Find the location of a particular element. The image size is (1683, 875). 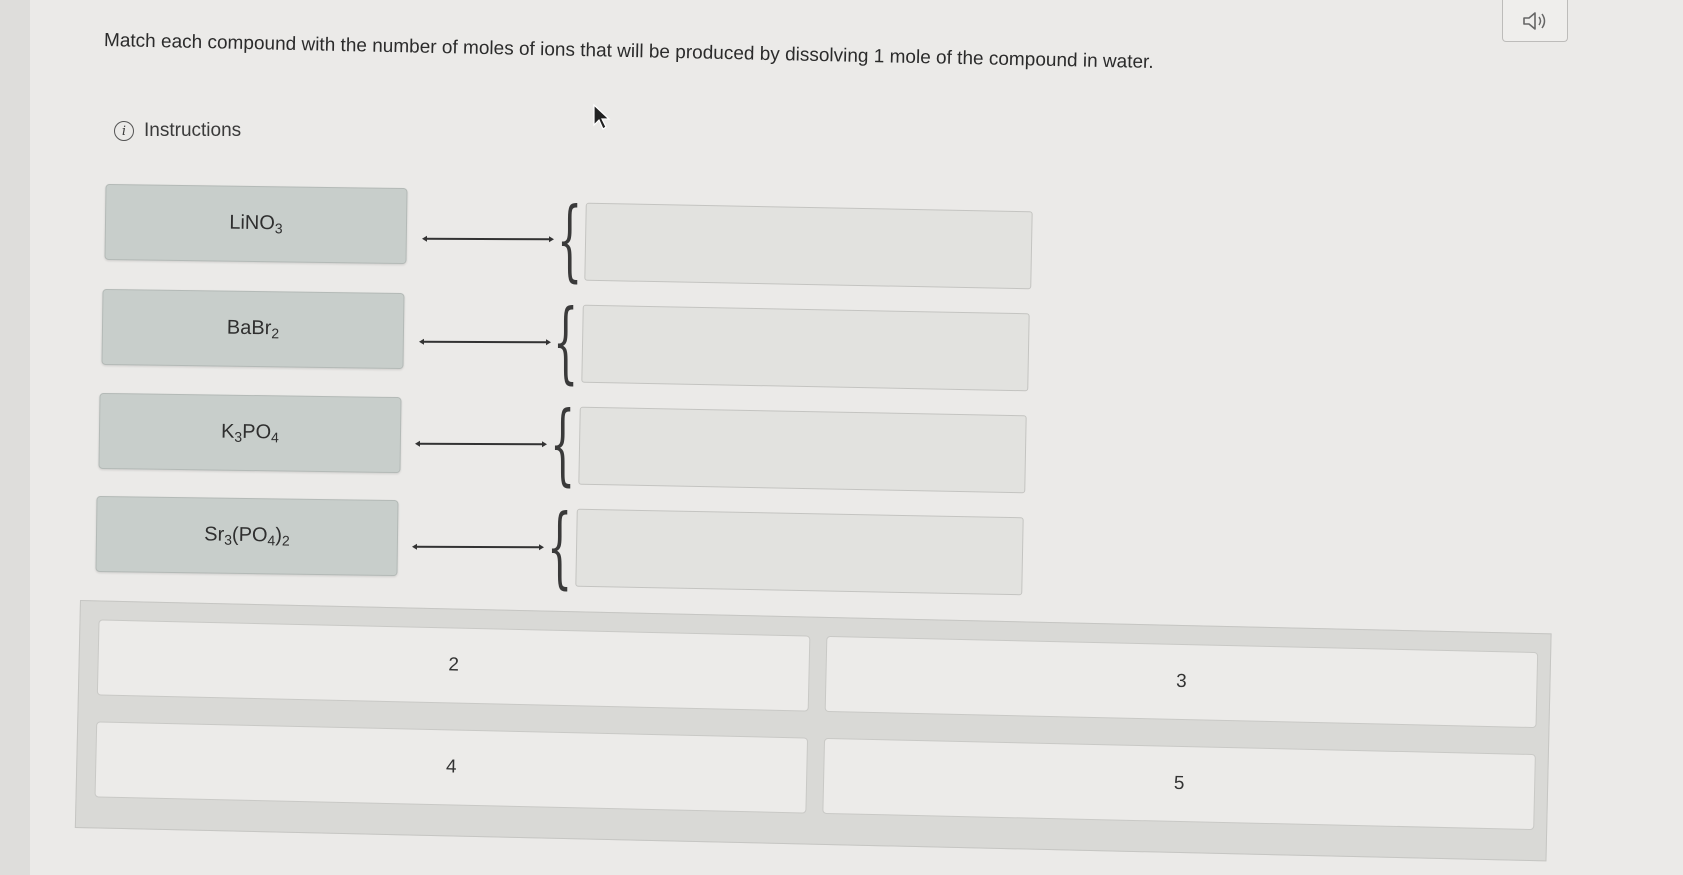

instructions-label: Instructions is located at coordinates (193, 130).